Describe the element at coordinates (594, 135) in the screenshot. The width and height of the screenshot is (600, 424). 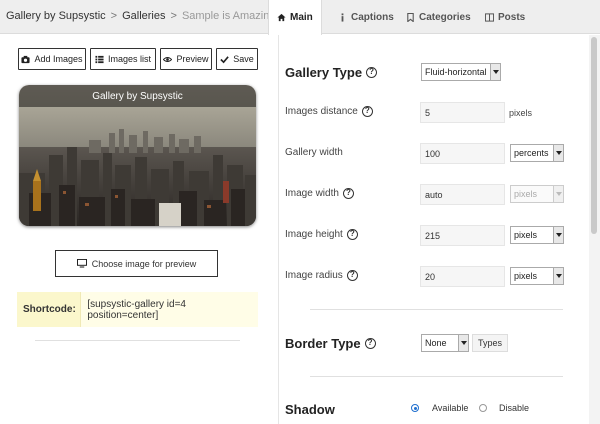
I see `scrollbar-thumb` at that location.